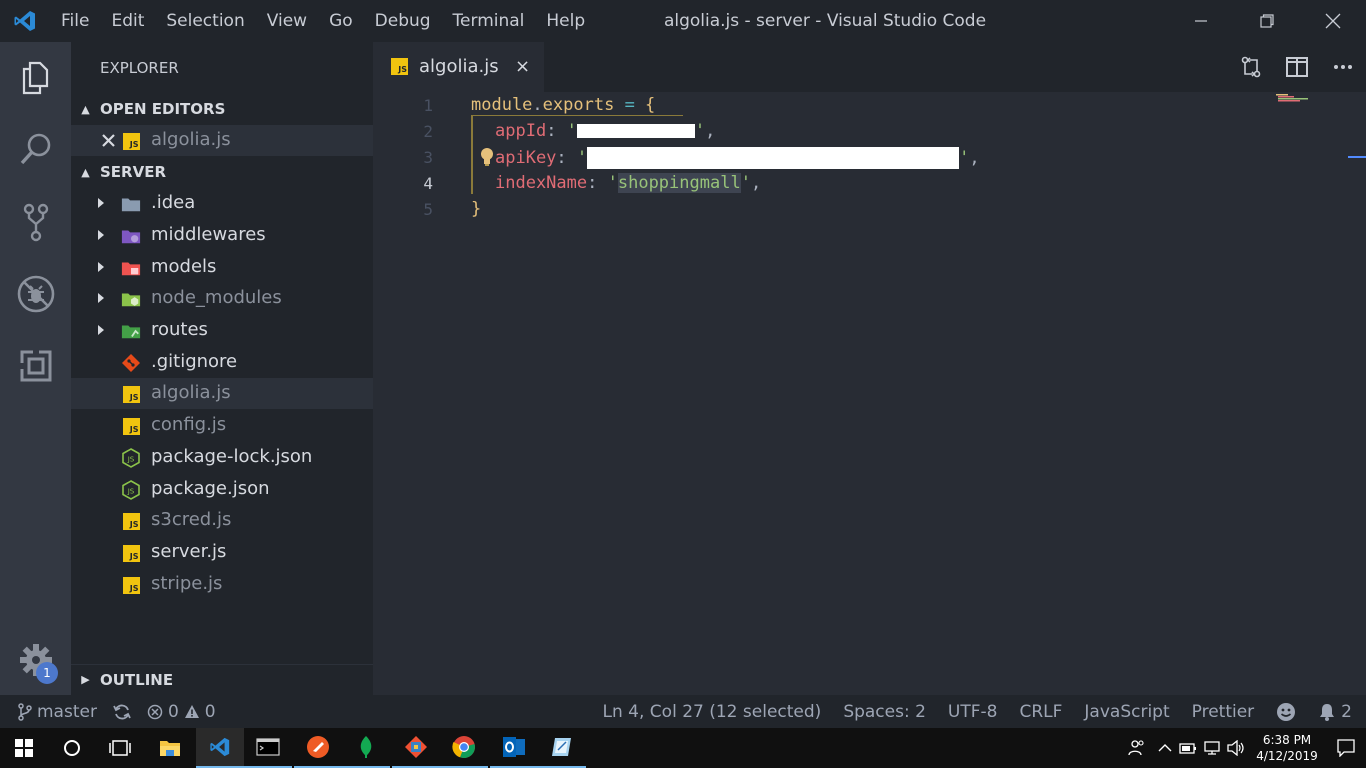 Image resolution: width=1366 pixels, height=768 pixels. I want to click on git-icon, so click(131, 363).